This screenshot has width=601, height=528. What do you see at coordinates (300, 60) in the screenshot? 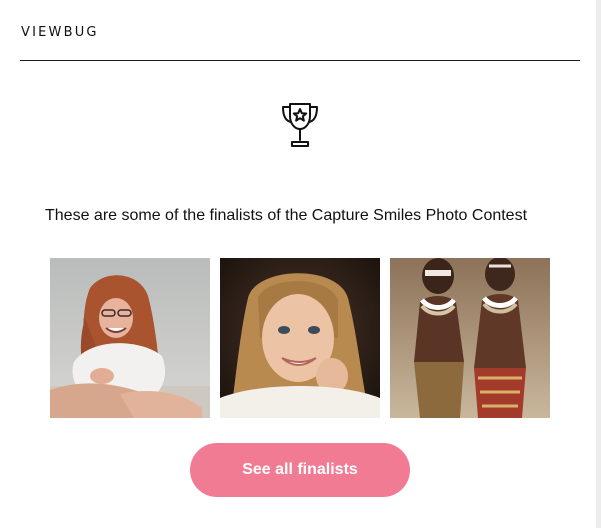
I see `header-divider` at bounding box center [300, 60].